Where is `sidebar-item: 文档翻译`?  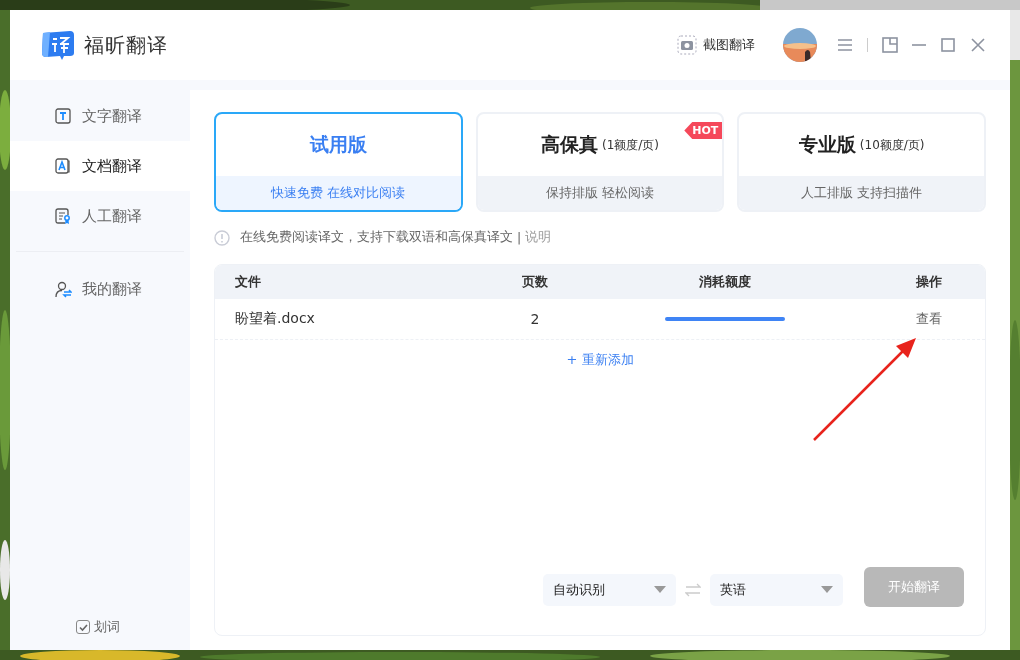
sidebar-item: 文档翻译 is located at coordinates (100, 166).